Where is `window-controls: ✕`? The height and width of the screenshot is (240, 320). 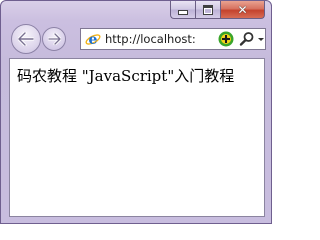 window-controls: ✕ is located at coordinates (217, 10).